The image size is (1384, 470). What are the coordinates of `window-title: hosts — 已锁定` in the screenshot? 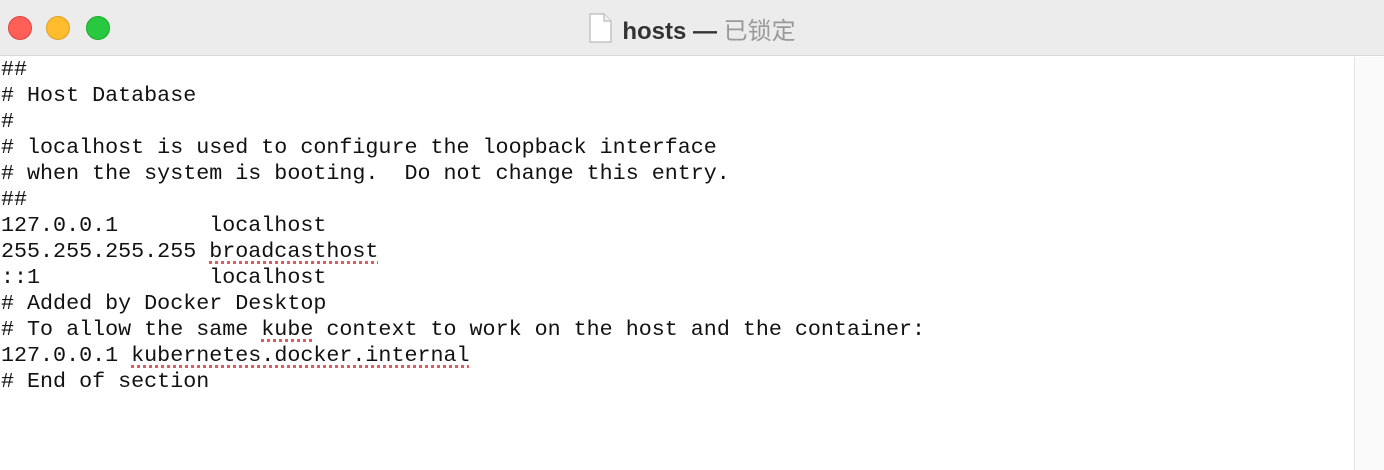 It's located at (692, 28).